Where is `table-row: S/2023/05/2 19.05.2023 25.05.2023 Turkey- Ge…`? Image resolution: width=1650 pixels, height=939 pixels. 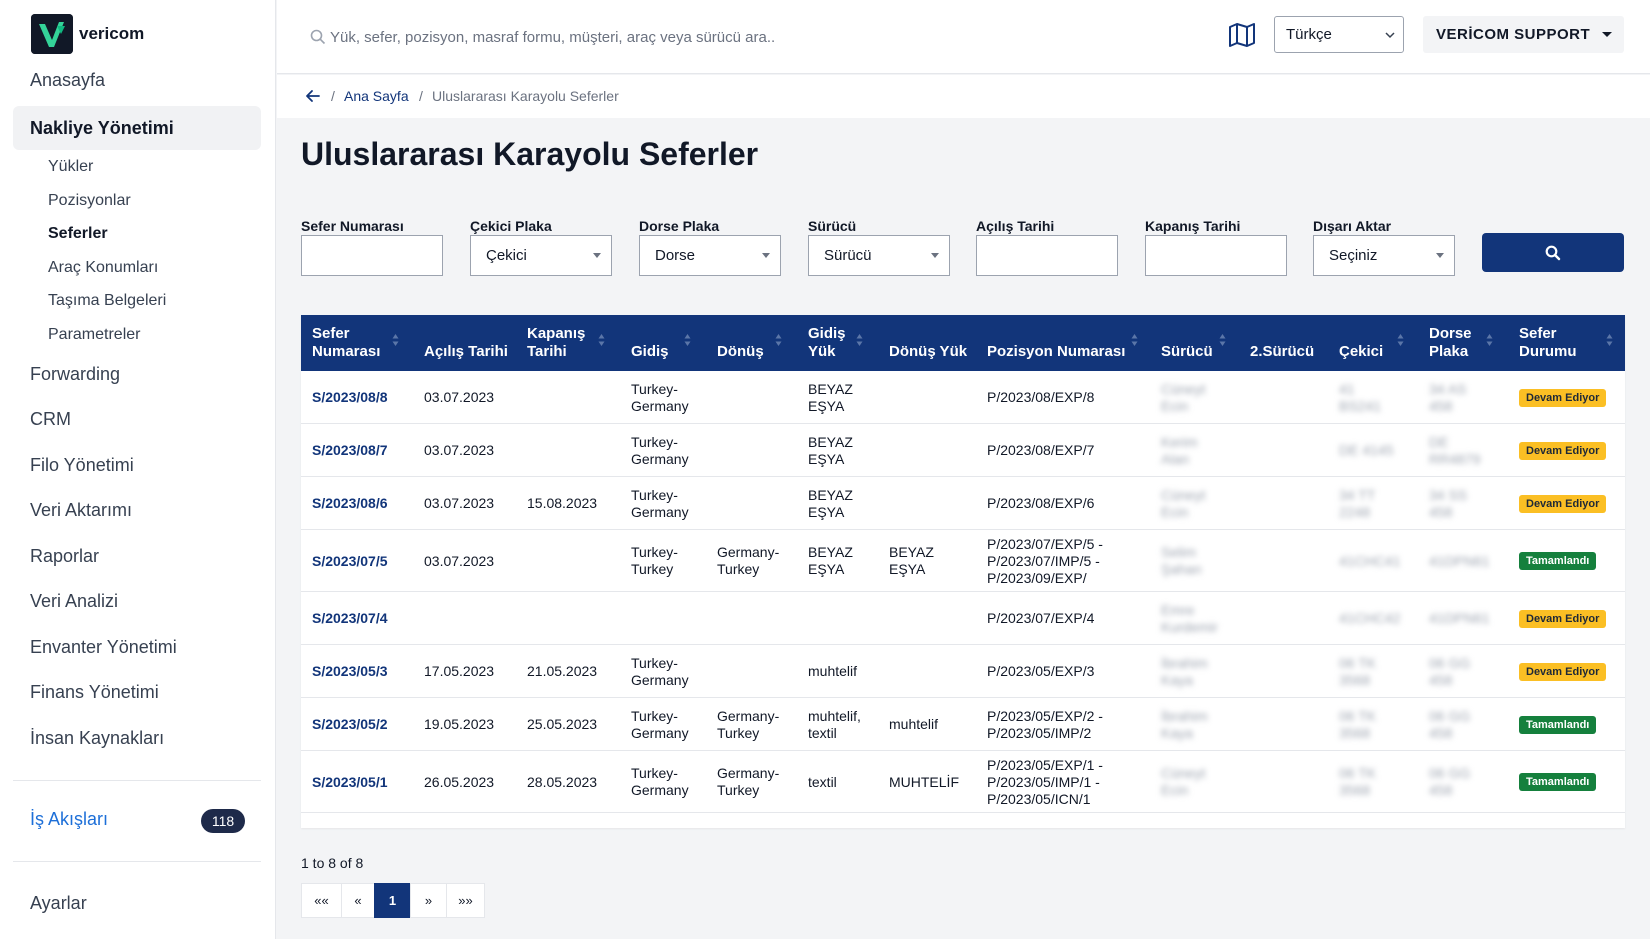
table-row: S/2023/05/2 19.05.2023 25.05.2023 Turkey- Ge… is located at coordinates (963, 724).